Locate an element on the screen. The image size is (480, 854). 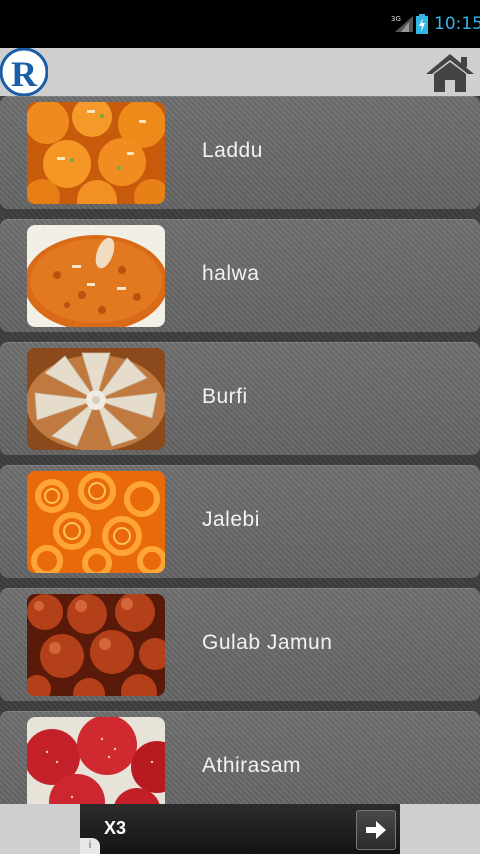
laddu-thumbnail is located at coordinates (96, 153).